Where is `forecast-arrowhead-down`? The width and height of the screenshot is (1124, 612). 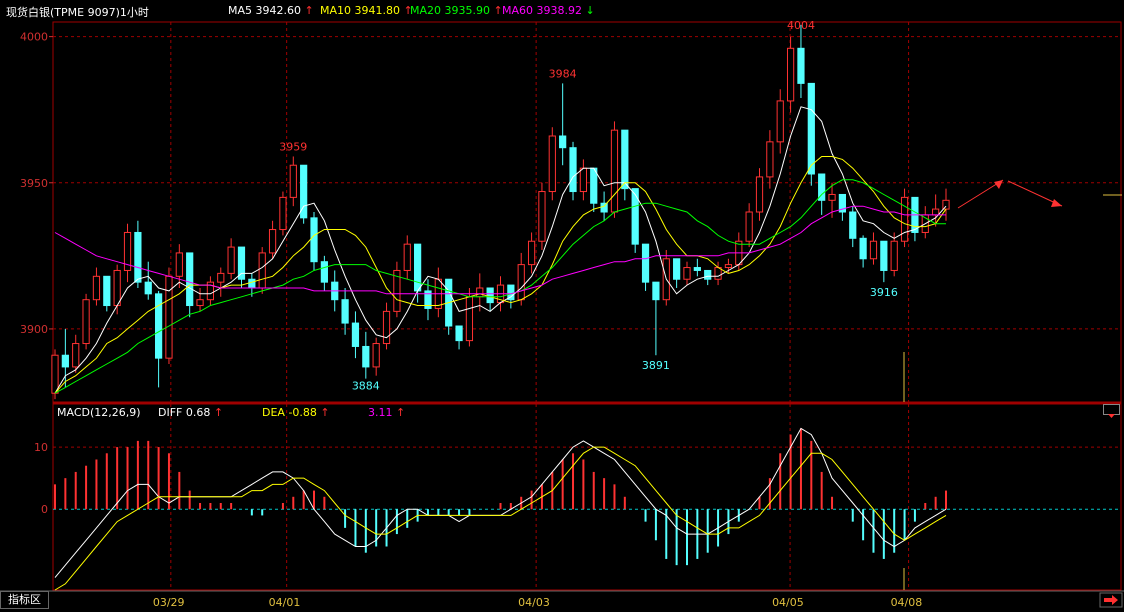
forecast-arrowhead-down is located at coordinates (1056, 203).